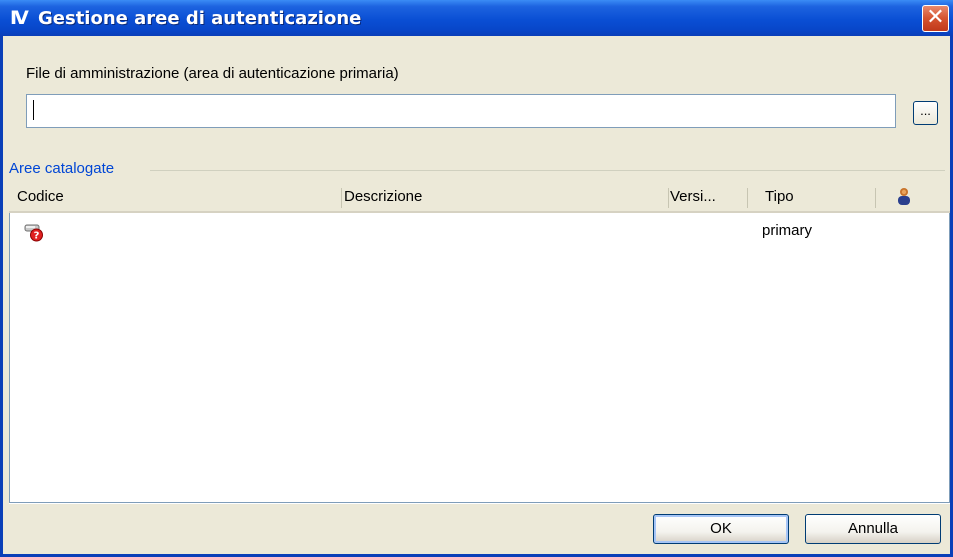 This screenshot has height=557, width=953. I want to click on key-question-icon: ?, so click(33, 233).